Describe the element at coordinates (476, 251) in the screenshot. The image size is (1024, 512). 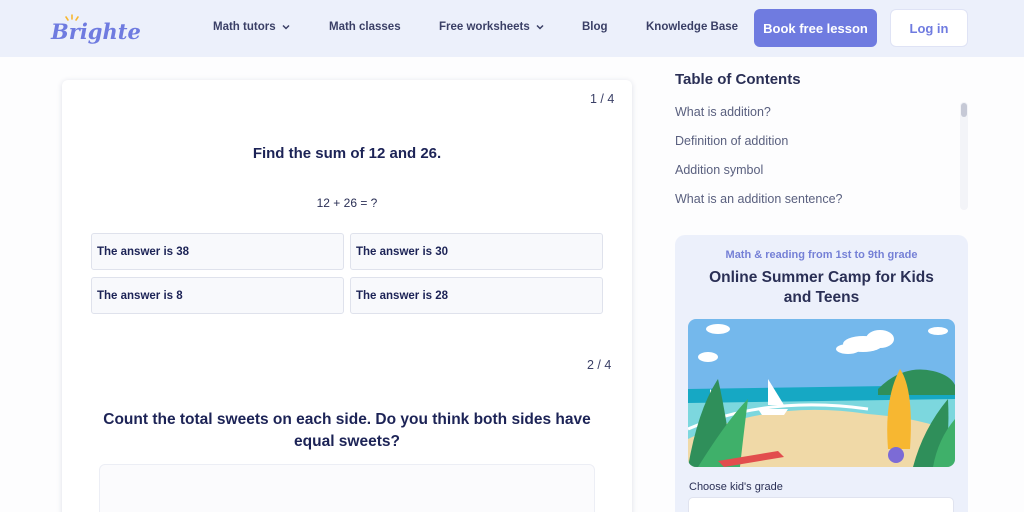
I see `answer-option: The answer is 30` at that location.